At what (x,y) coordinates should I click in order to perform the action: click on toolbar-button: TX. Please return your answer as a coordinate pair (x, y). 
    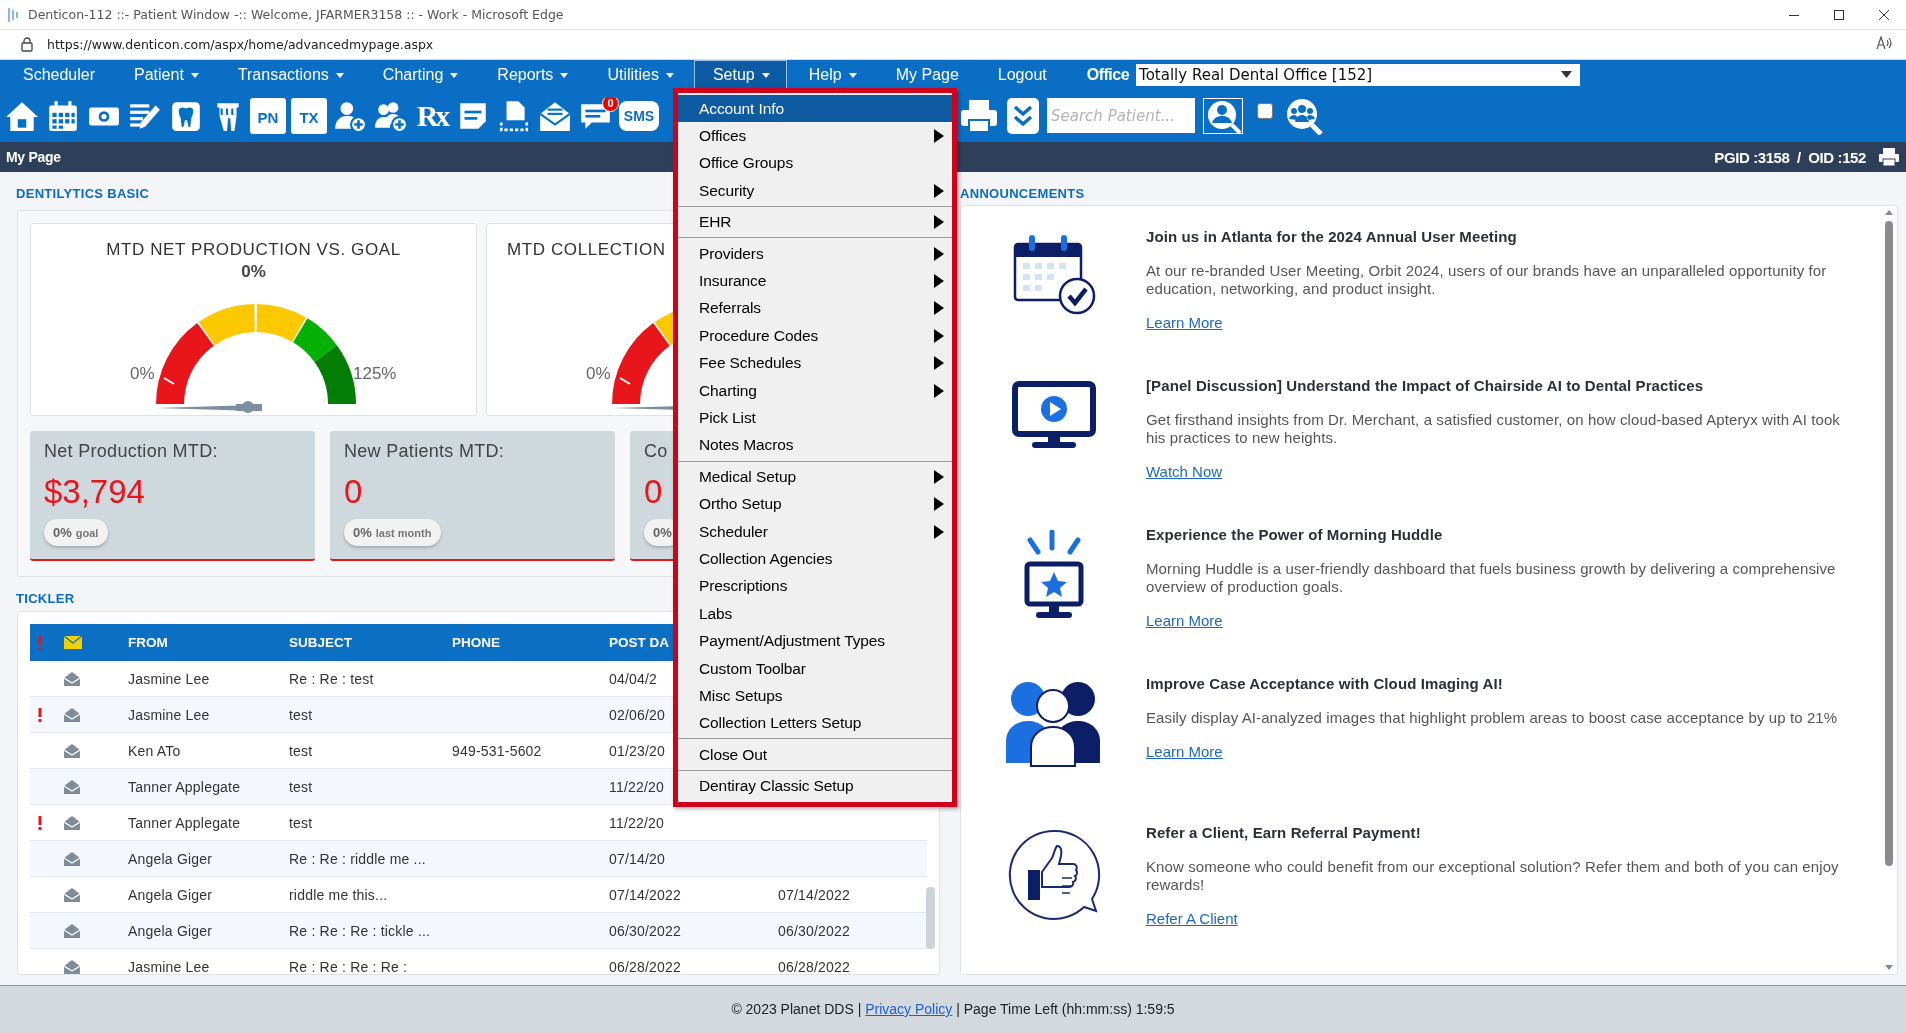
    Looking at the image, I should click on (309, 115).